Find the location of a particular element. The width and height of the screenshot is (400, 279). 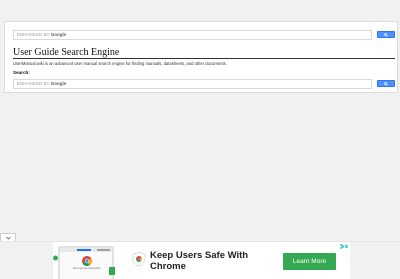

chrome-logo-icon is located at coordinates (87, 261).